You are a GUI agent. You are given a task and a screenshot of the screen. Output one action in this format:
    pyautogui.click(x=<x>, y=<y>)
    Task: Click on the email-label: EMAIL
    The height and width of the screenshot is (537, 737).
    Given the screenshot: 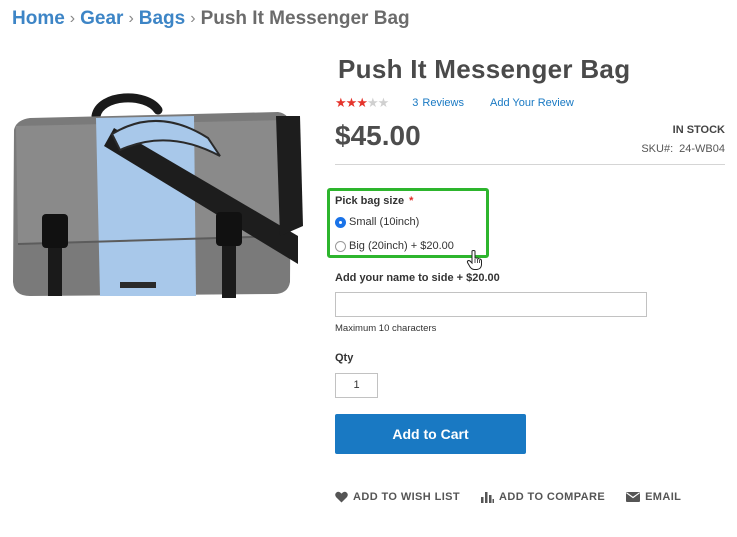 What is the action you would take?
    pyautogui.click(x=663, y=497)
    